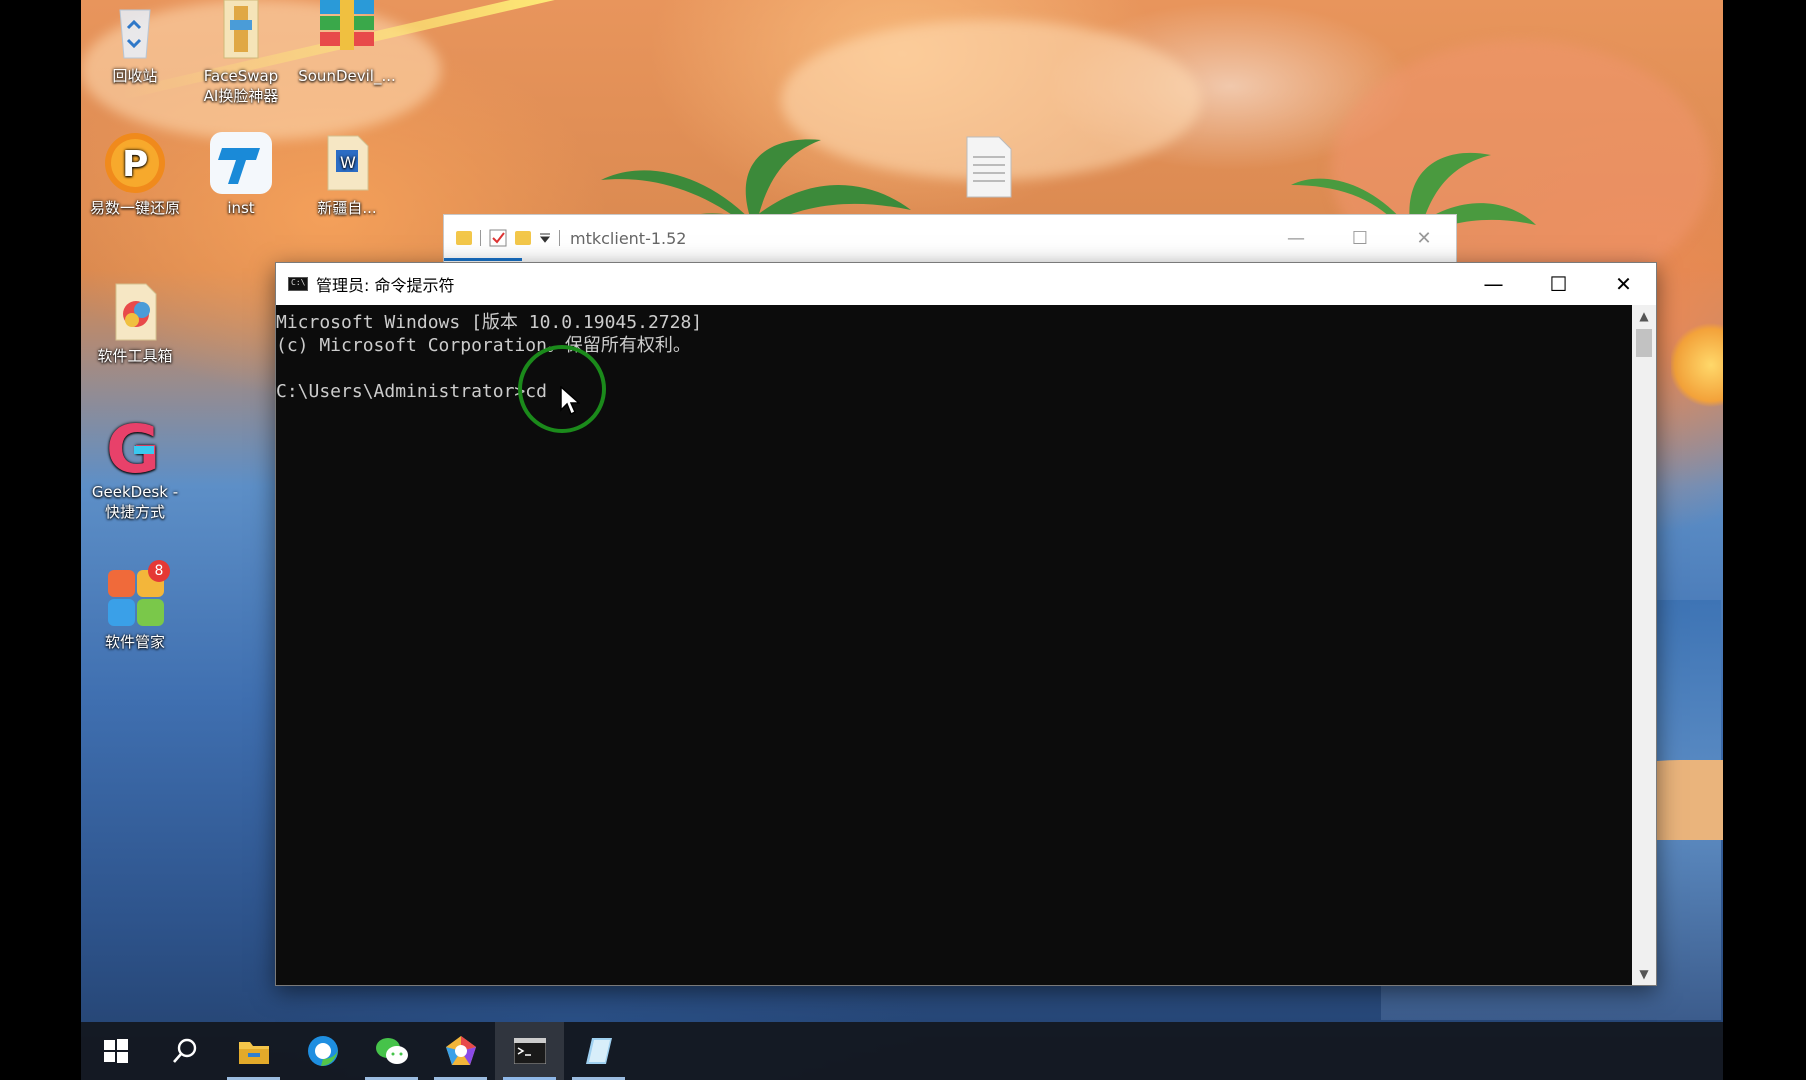 The width and height of the screenshot is (1806, 1080). I want to click on faceswap-icon, so click(241, 31).